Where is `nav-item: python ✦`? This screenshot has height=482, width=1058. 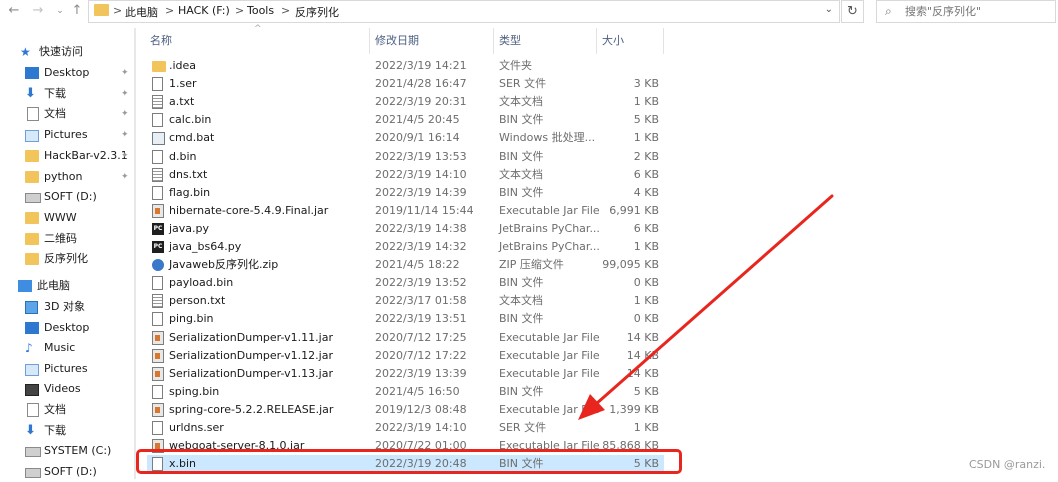 nav-item: python ✦ is located at coordinates (79, 177).